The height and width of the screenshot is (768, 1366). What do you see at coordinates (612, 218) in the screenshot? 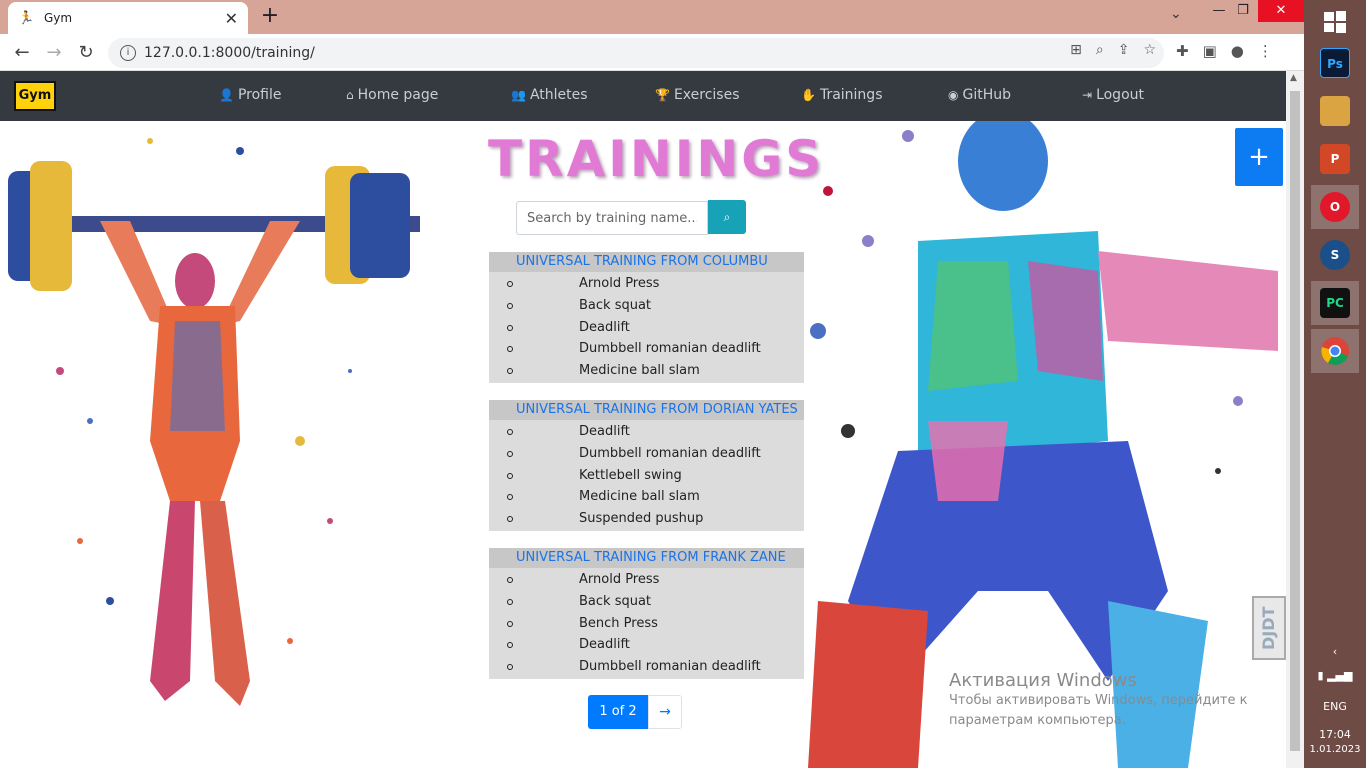
I see `search-input` at bounding box center [612, 218].